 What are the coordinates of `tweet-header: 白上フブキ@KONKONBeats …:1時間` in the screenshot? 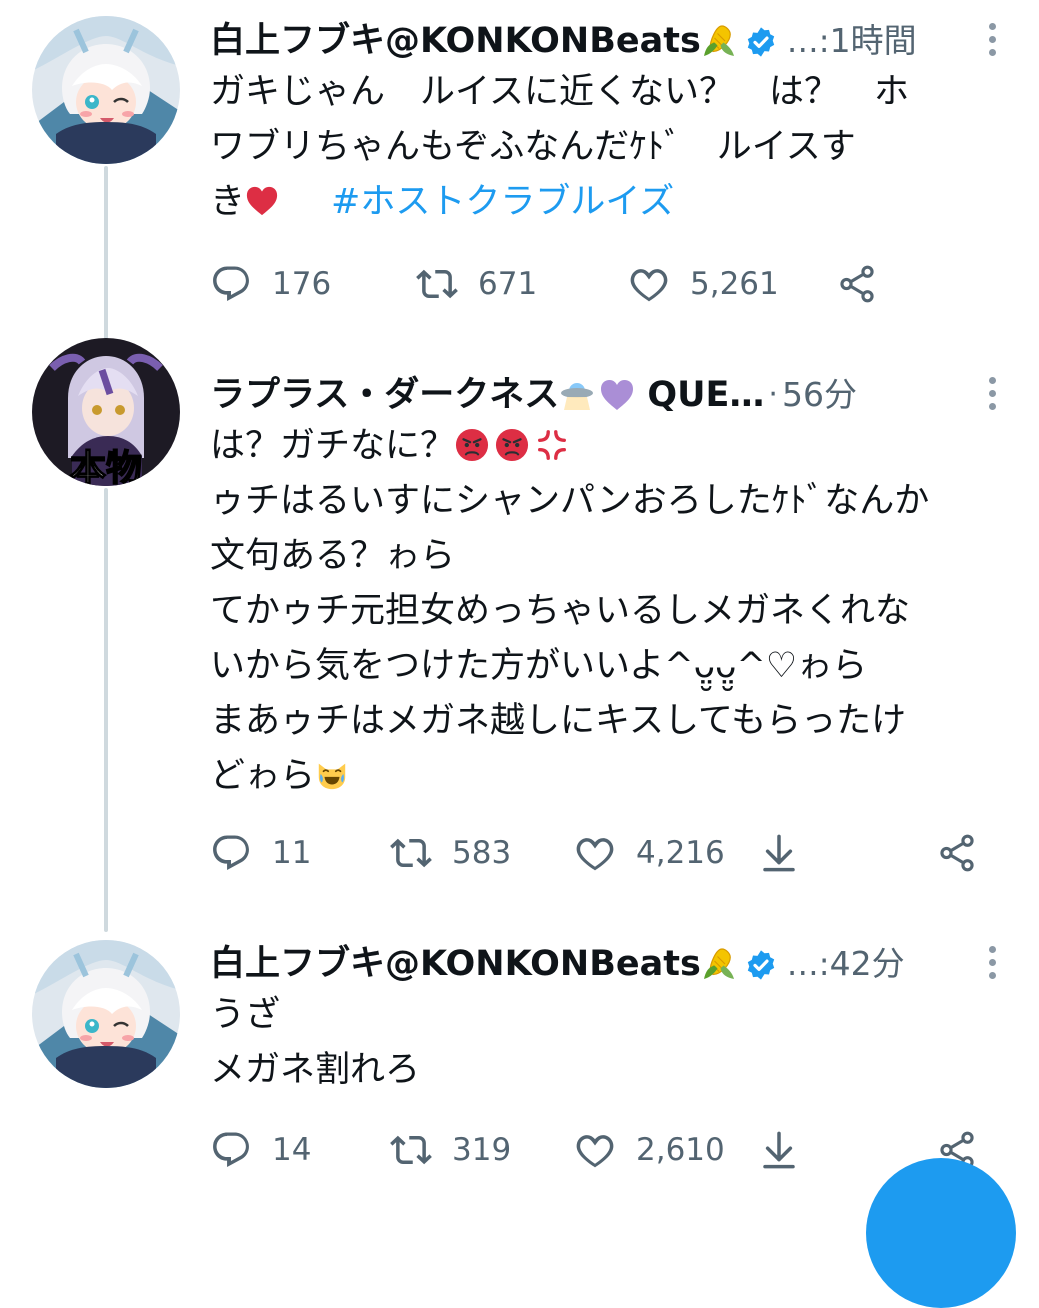 It's located at (614, 41).